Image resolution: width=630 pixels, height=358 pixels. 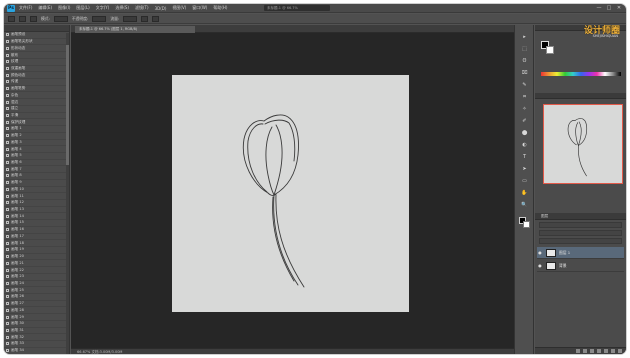 I want to click on brush-option-row: 湿边, so click(x=36, y=102).